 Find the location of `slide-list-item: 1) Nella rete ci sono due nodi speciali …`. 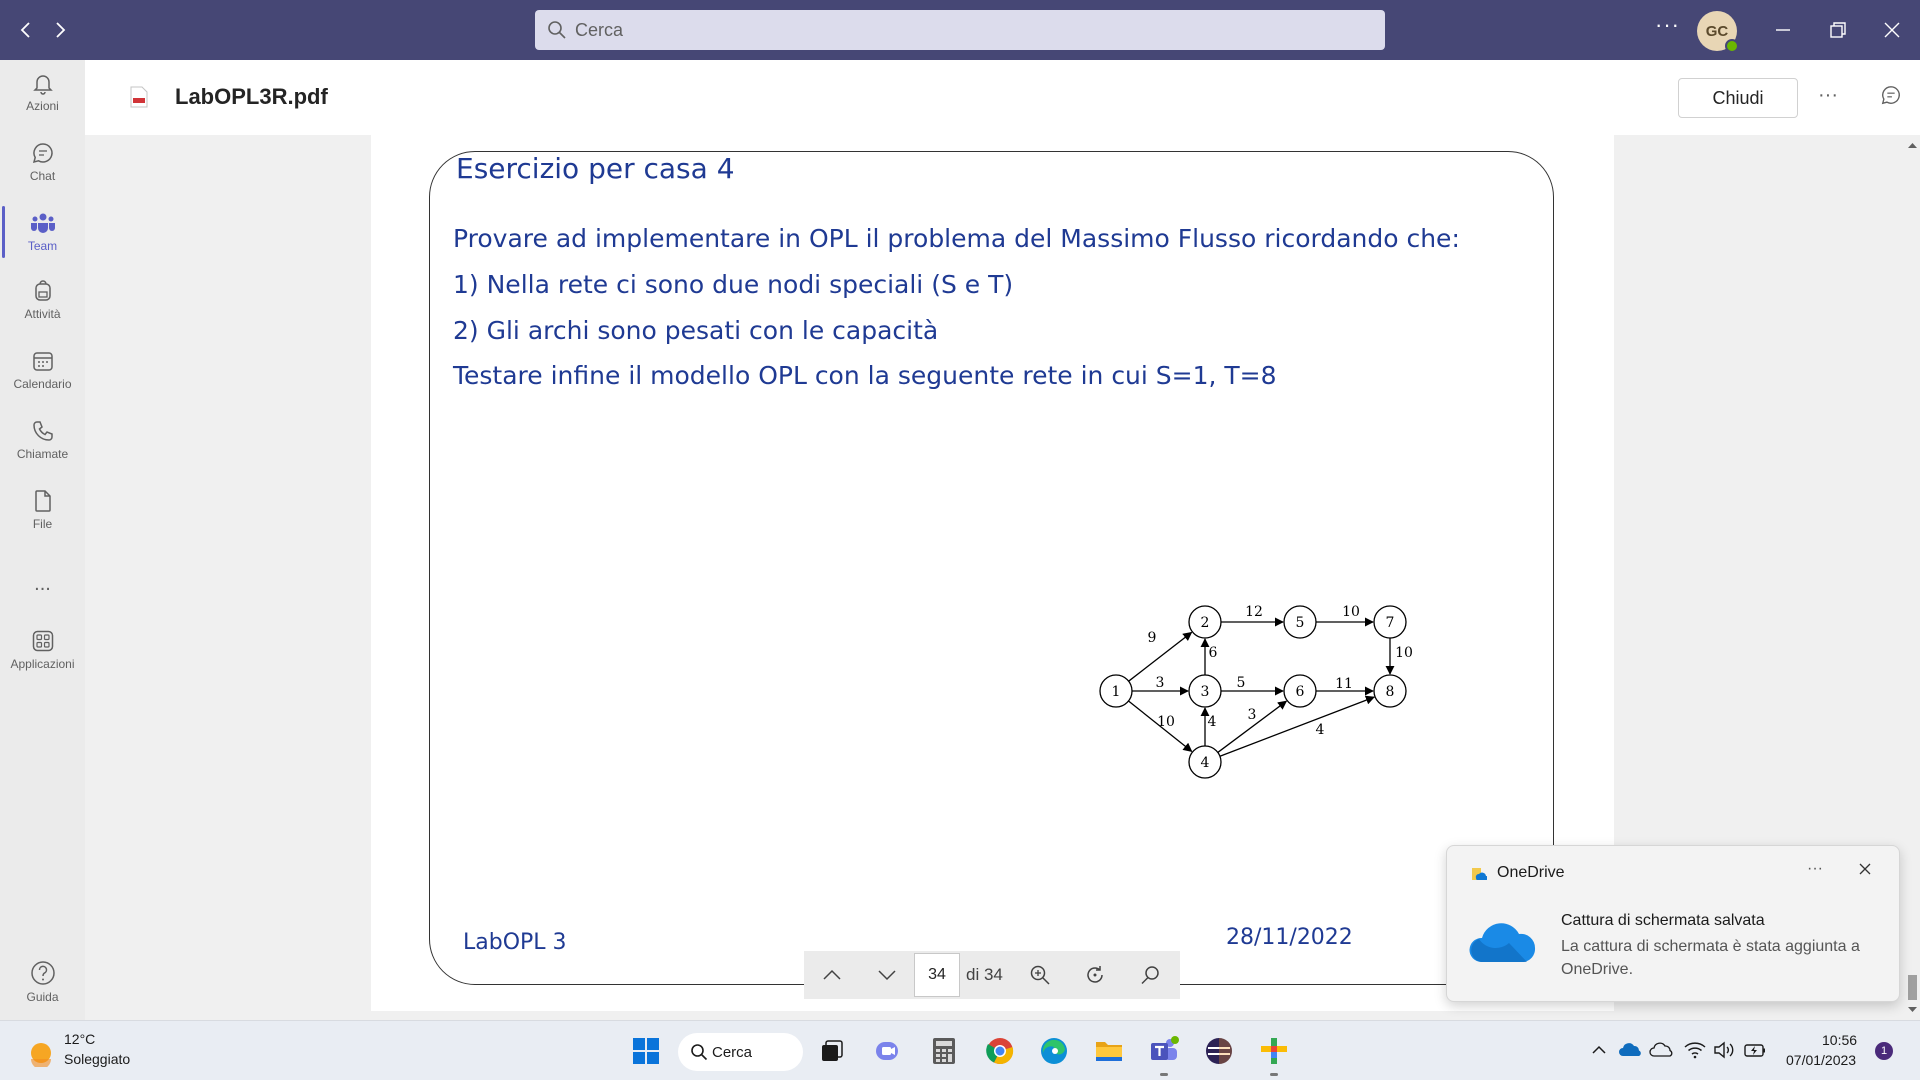

slide-list-item: 1) Nella rete ci sono due nodi speciali … is located at coordinates (733, 284).